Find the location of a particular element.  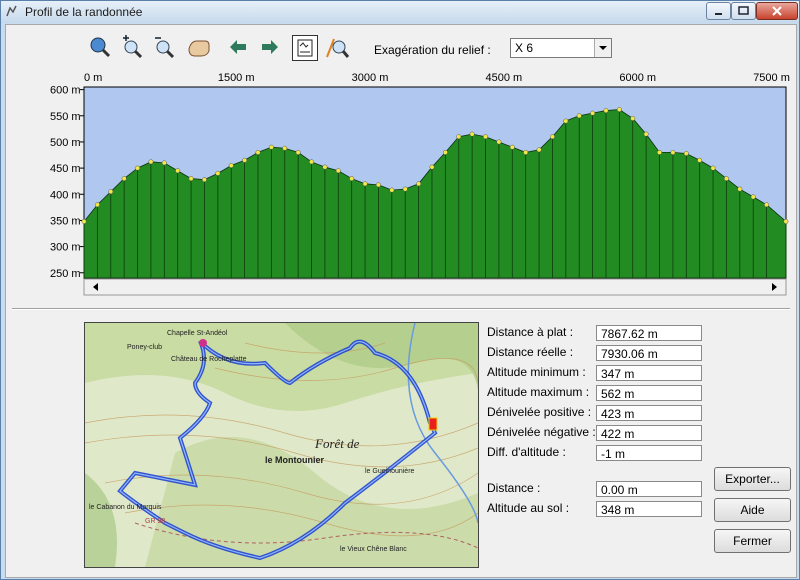

stat-value: 7930.06 m is located at coordinates (649, 353).